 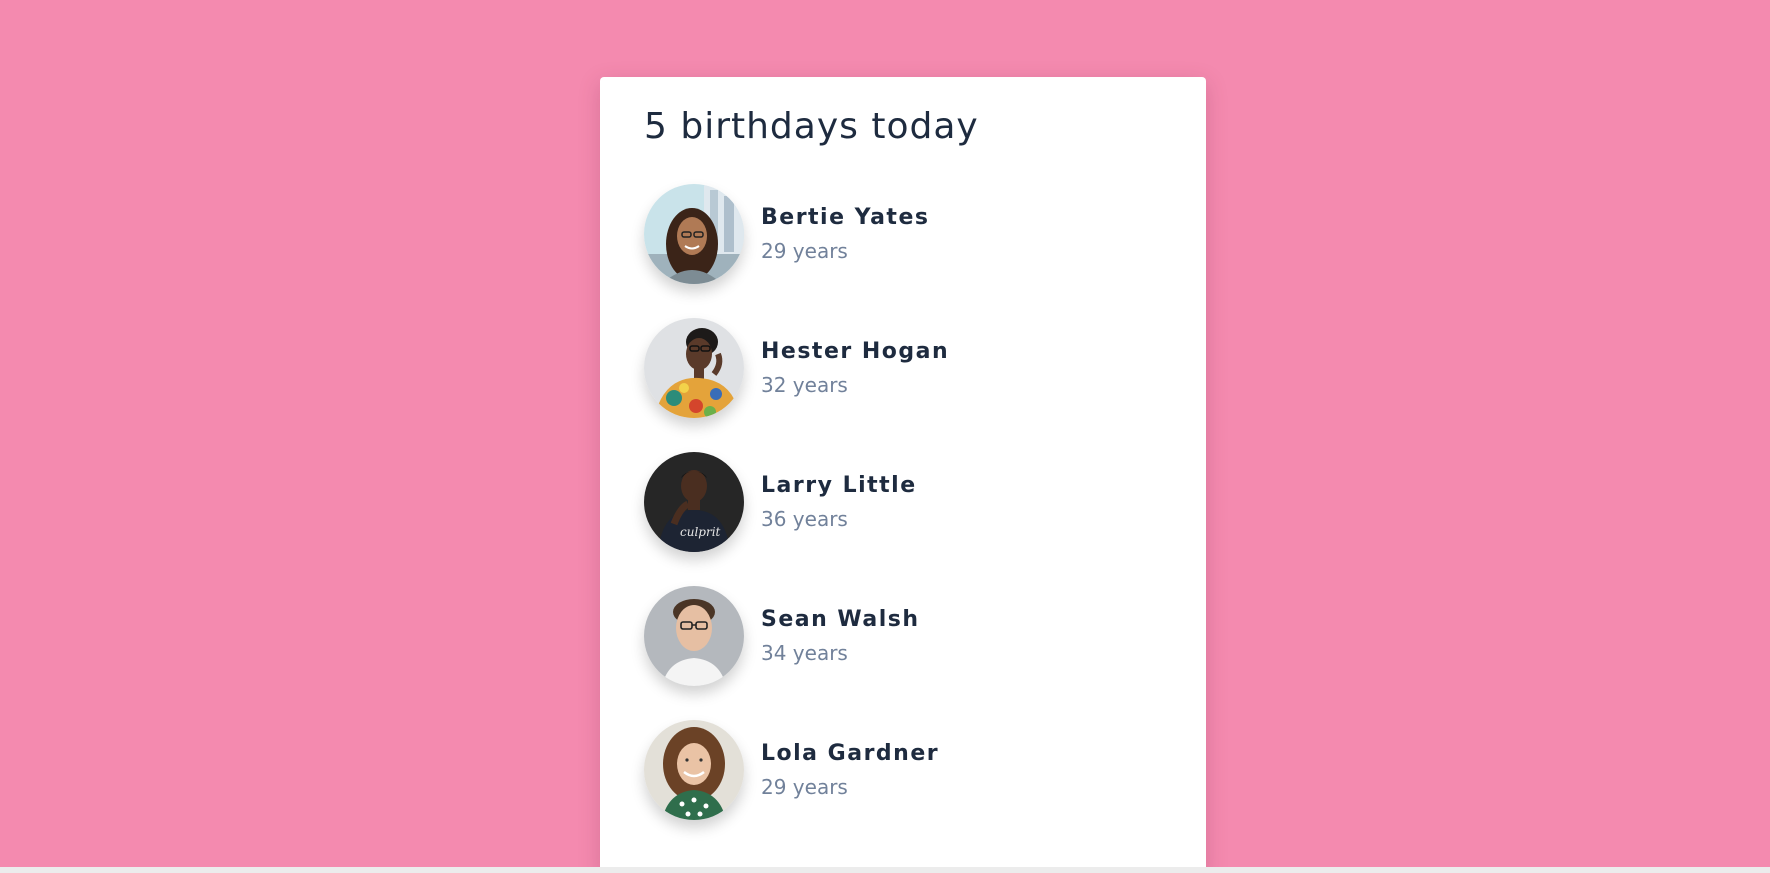 I want to click on list-item: Hester Hogan 32 years, so click(x=925, y=368).